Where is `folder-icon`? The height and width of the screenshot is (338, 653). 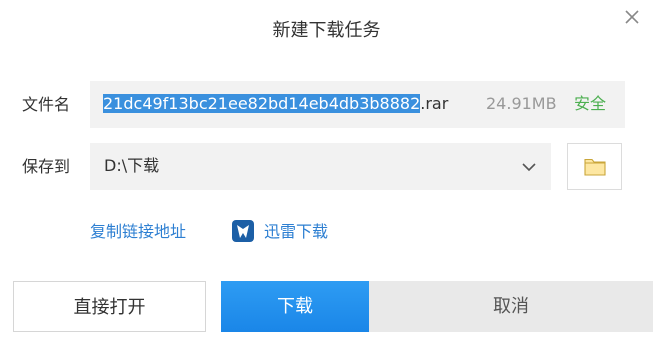 folder-icon is located at coordinates (595, 167).